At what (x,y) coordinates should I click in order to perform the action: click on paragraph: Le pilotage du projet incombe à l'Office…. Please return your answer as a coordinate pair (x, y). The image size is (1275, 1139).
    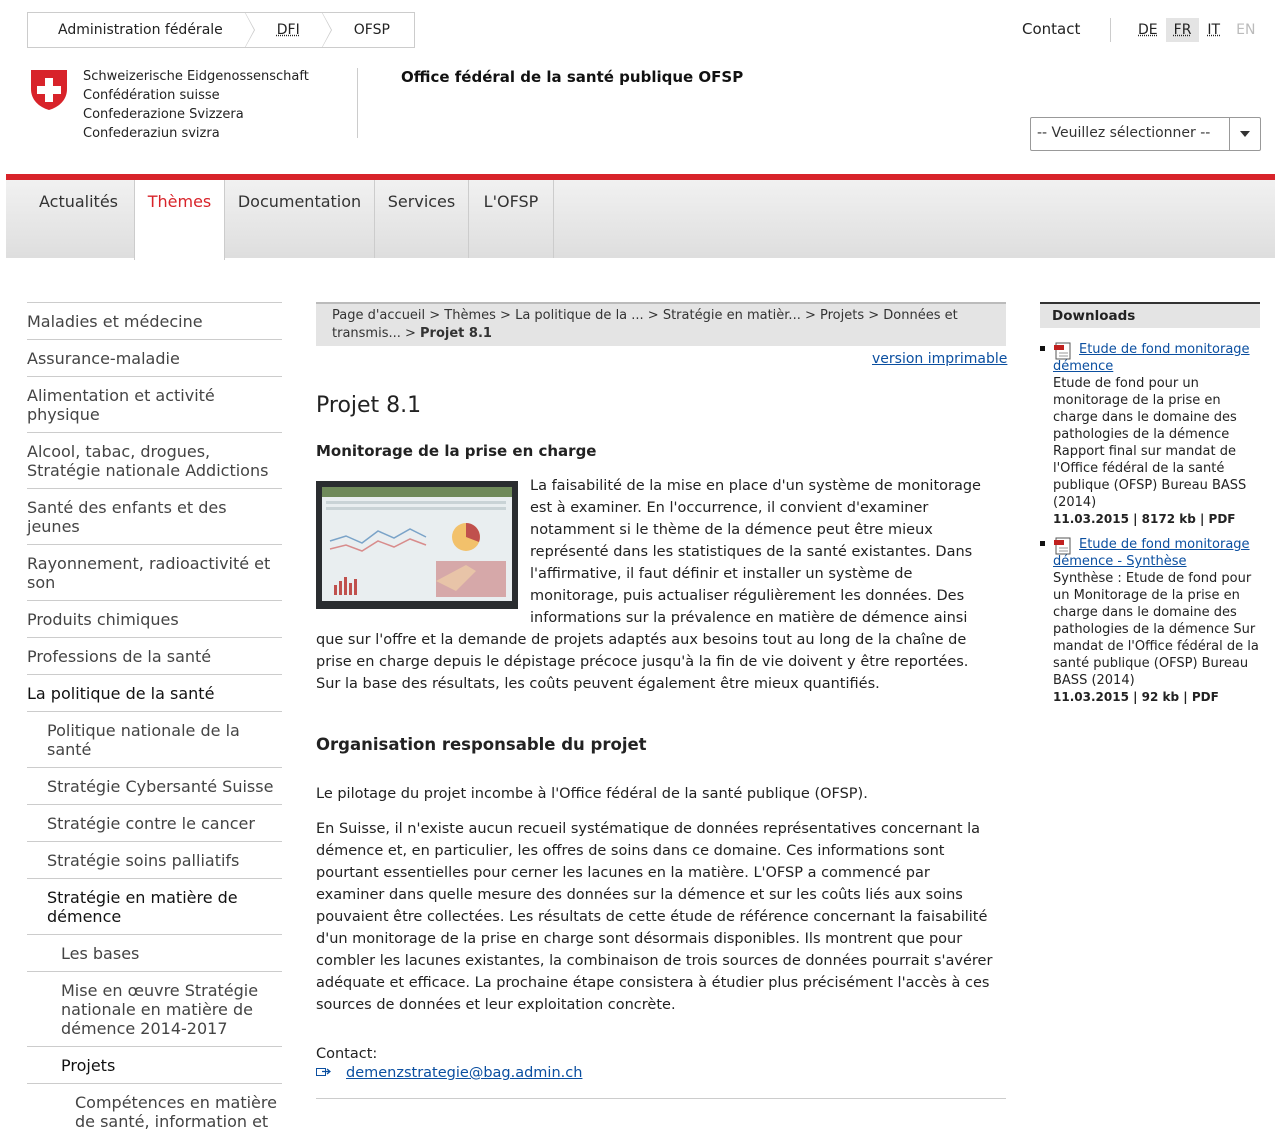
    Looking at the image, I should click on (592, 794).